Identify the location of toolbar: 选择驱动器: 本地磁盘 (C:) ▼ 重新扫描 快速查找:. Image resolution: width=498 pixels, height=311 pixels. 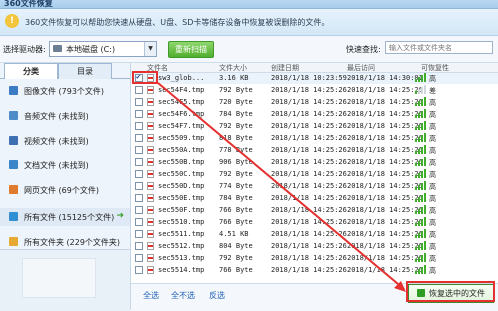
(249, 49).